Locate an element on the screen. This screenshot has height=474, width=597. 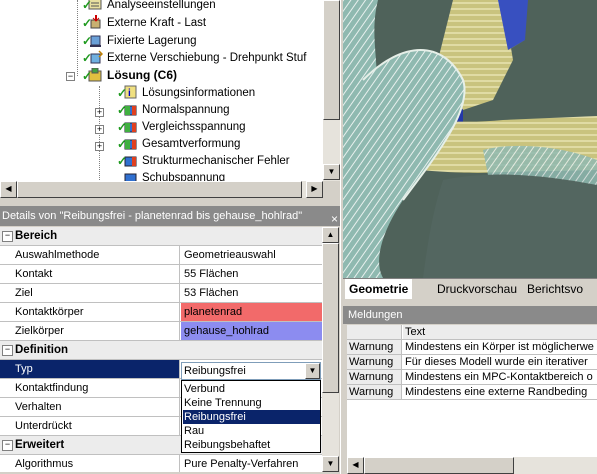
tree-item-label: Normalspannung is located at coordinates (186, 110).